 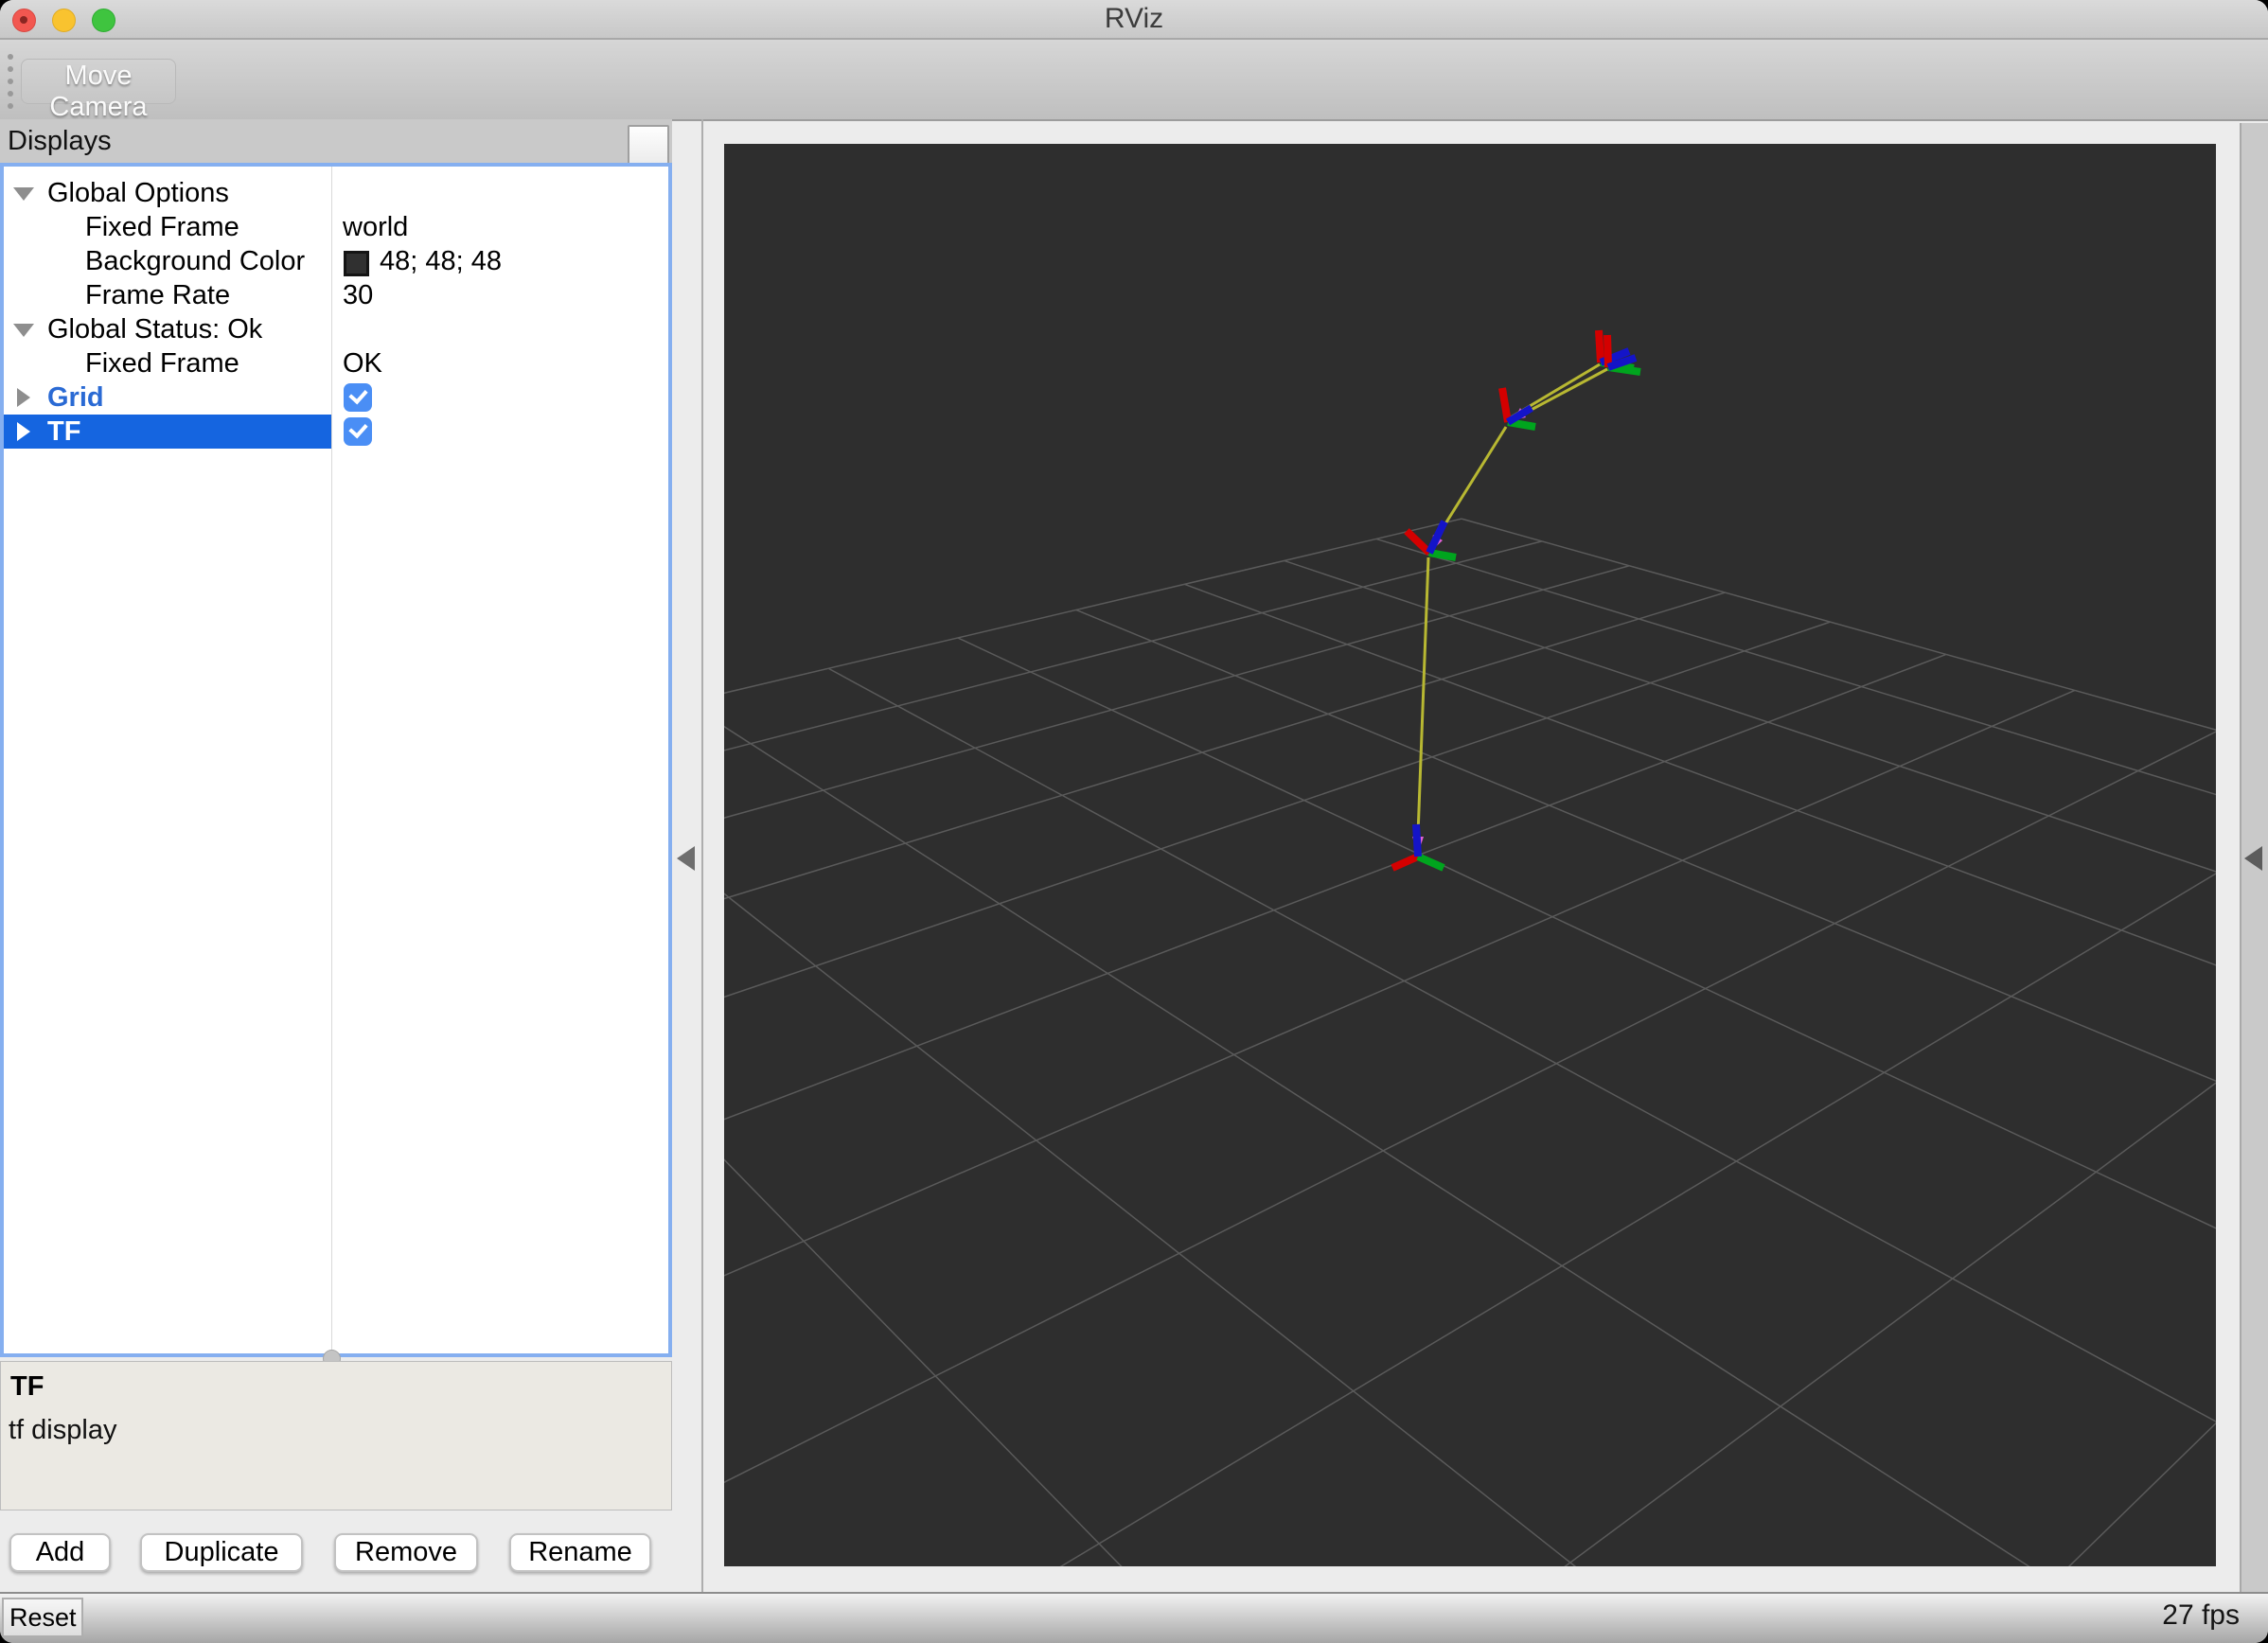 I want to click on fps-counter: 27 fps, so click(x=2201, y=1615).